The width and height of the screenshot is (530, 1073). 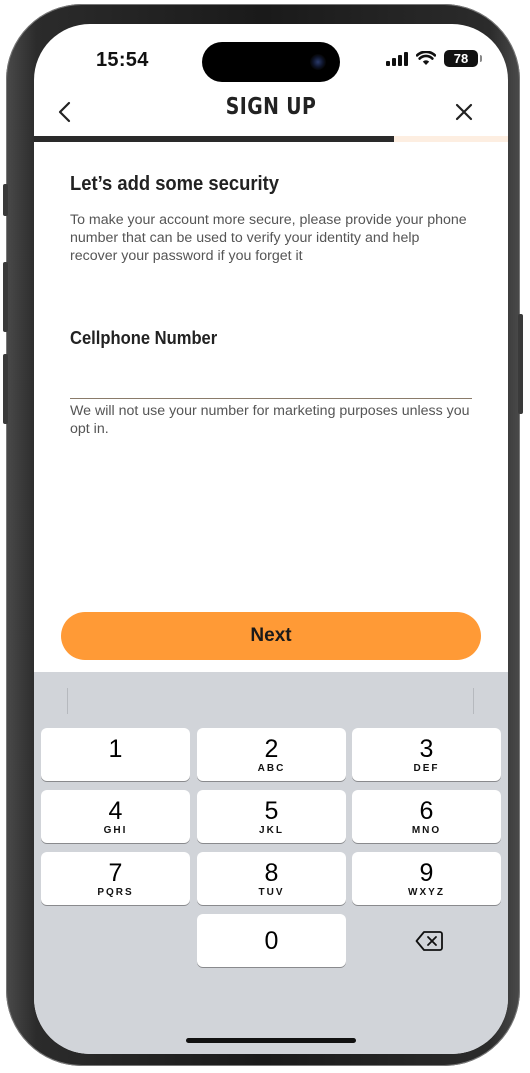 I want to click on section-heading: Let’s add some security, so click(x=174, y=184).